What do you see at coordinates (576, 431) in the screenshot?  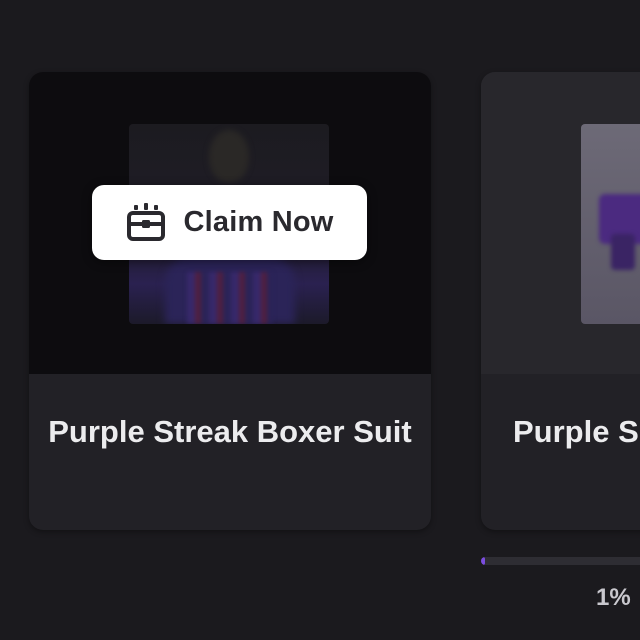 I see `reward-title: Purple S` at bounding box center [576, 431].